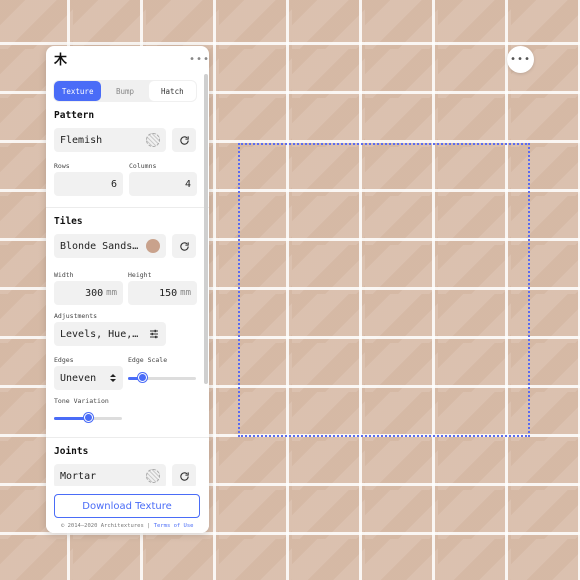 Image resolution: width=580 pixels, height=580 pixels. Describe the element at coordinates (187, 184) in the screenshot. I see `columns-value: 4` at that location.